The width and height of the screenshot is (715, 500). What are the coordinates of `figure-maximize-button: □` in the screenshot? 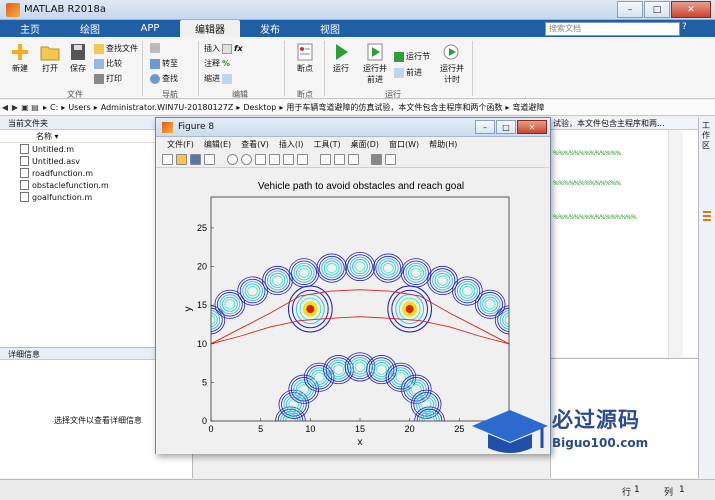 It's located at (506, 127).